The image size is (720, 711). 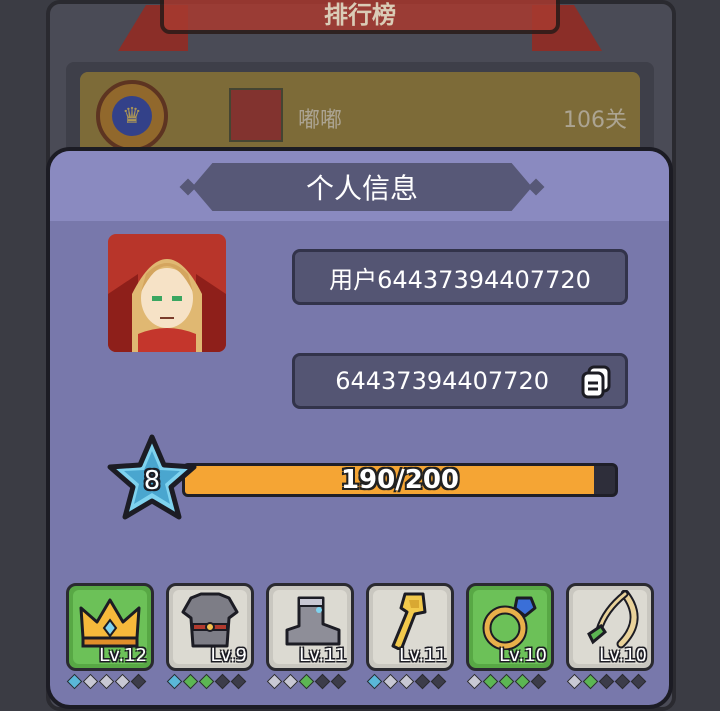 What do you see at coordinates (613, 619) in the screenshot?
I see `whip-icon` at bounding box center [613, 619].